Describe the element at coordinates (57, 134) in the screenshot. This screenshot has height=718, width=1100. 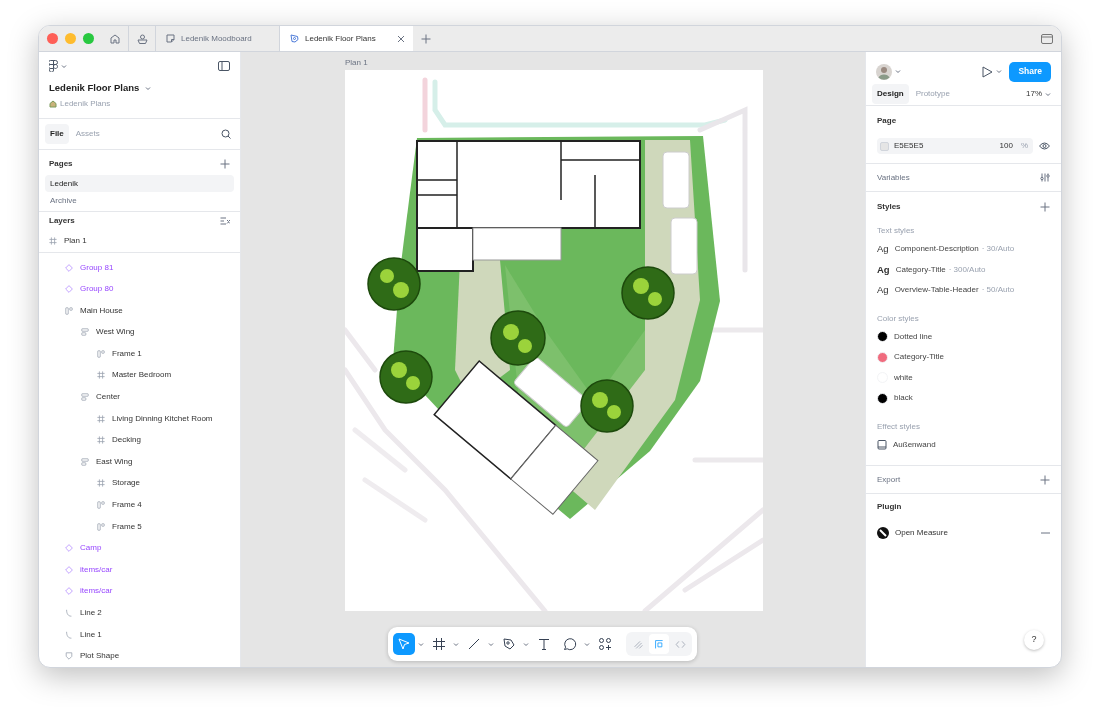
I see `panel-tab: File` at that location.